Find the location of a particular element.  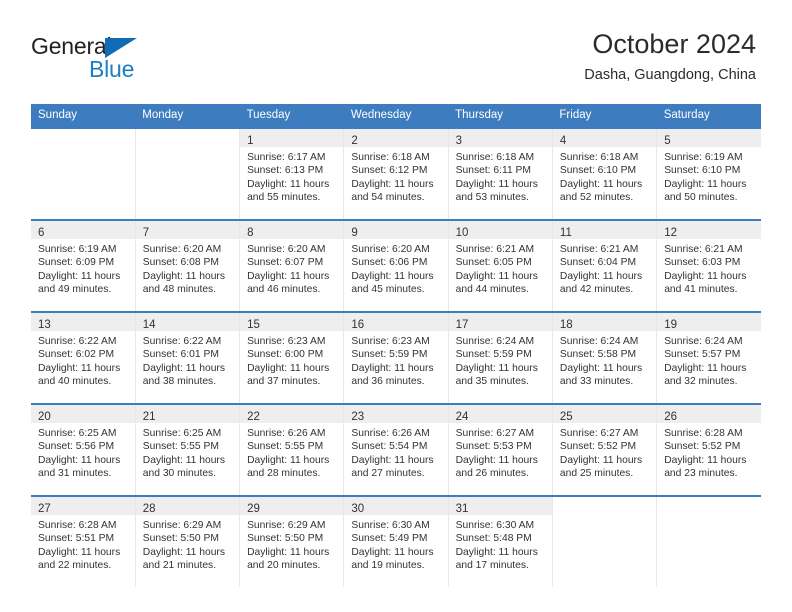

day-number-band: 13 is located at coordinates (83, 322).